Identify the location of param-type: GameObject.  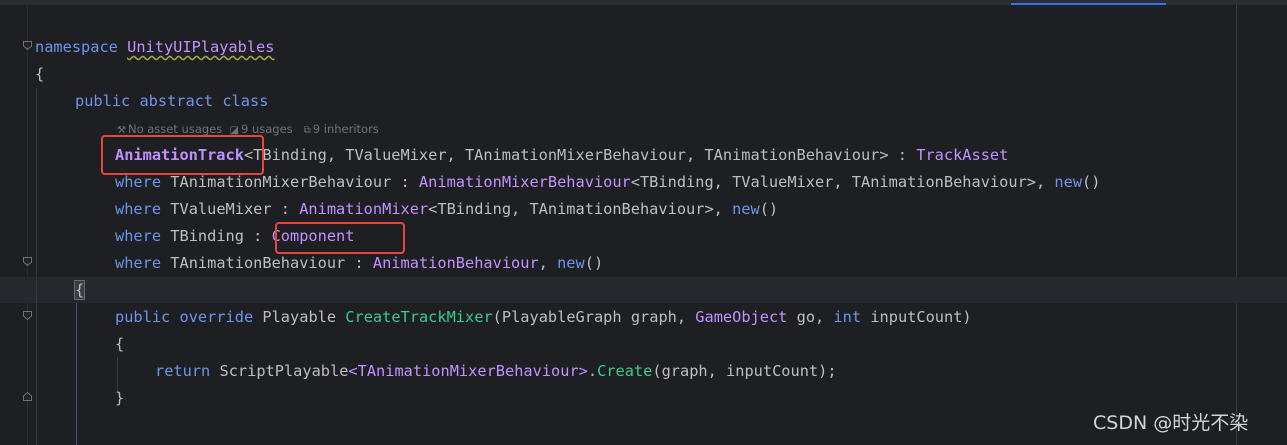
(741, 317).